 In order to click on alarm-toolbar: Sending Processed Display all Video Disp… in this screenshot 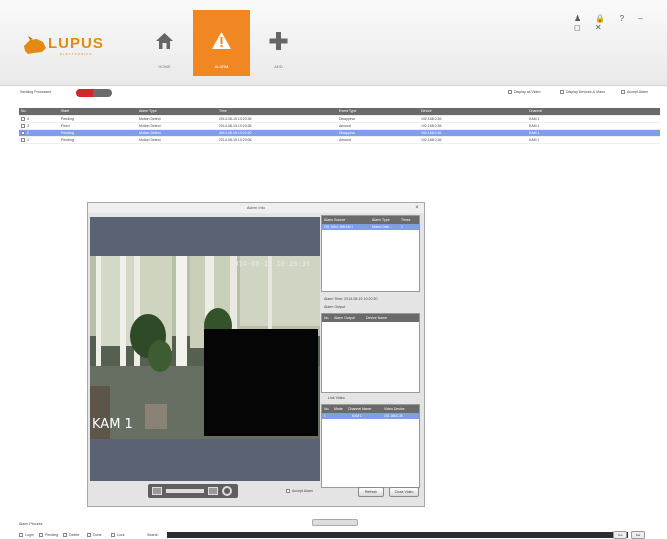, I will do `click(340, 95)`.